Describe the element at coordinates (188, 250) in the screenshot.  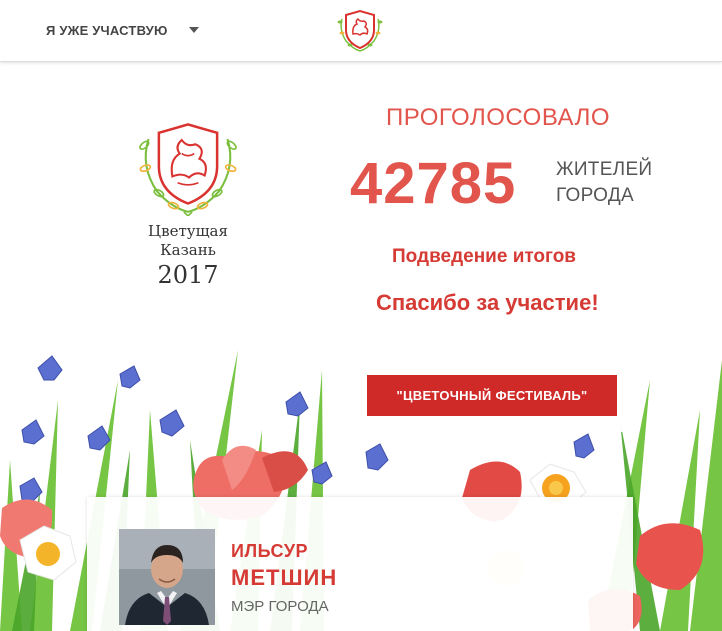
I see `logo-line-2: Казань` at that location.